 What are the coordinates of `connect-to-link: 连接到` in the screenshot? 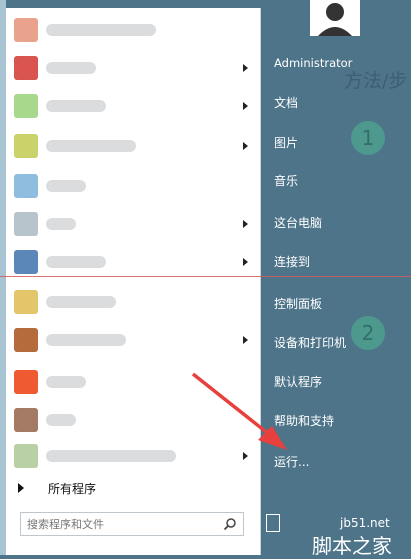 It's located at (292, 261).